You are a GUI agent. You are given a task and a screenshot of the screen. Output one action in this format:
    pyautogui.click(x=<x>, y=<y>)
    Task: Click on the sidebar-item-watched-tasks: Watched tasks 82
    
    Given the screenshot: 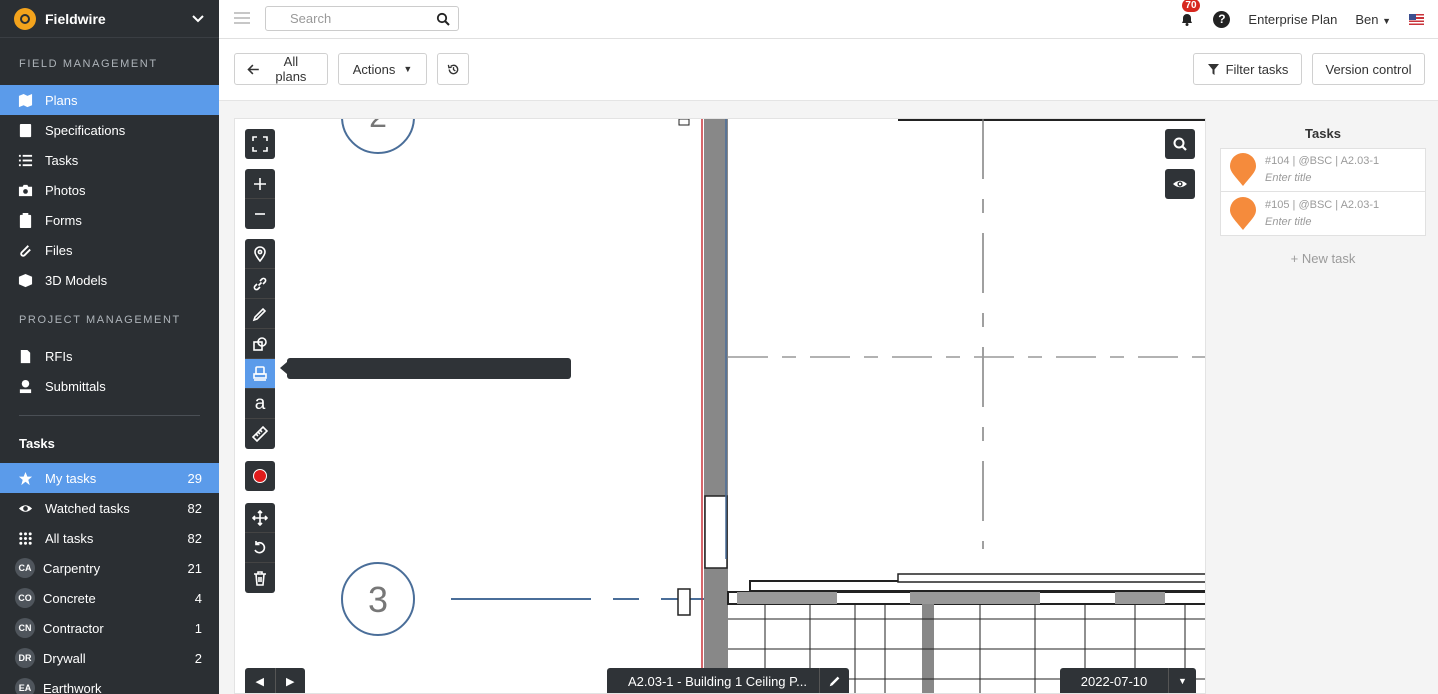 What is the action you would take?
    pyautogui.click(x=109, y=508)
    